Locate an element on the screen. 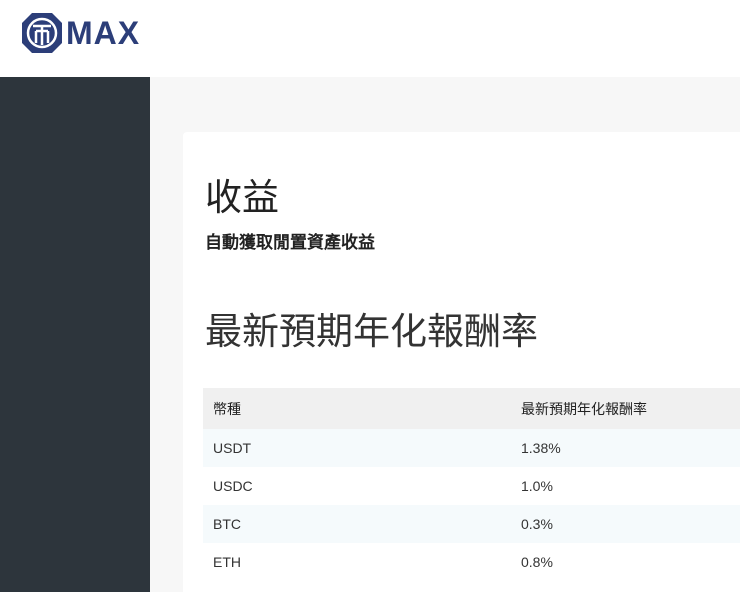  coin-cell: USDT is located at coordinates (357, 448).